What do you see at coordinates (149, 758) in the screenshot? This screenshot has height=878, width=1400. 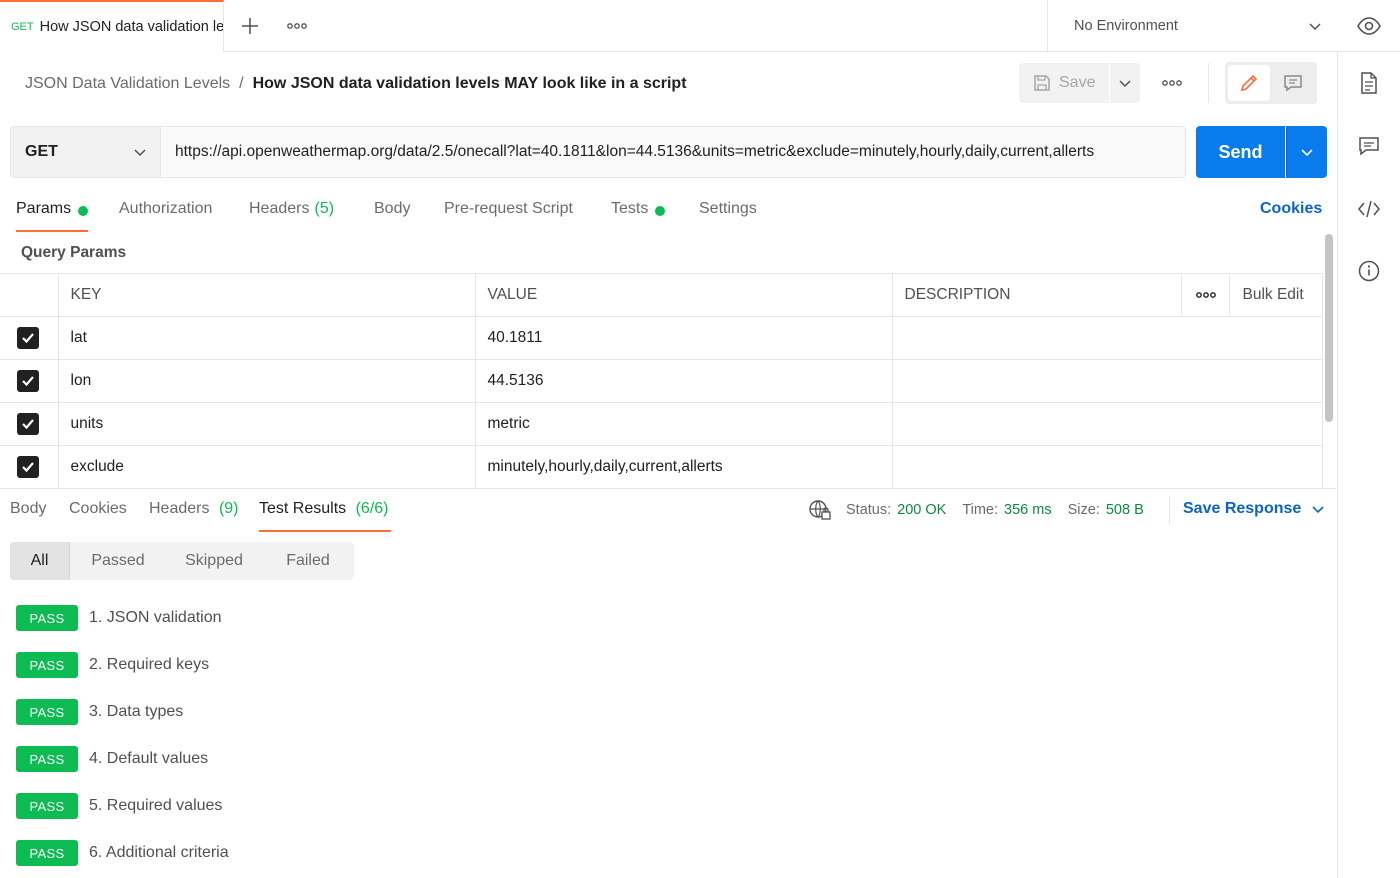 I see `test-result-label: 4. Default values` at bounding box center [149, 758].